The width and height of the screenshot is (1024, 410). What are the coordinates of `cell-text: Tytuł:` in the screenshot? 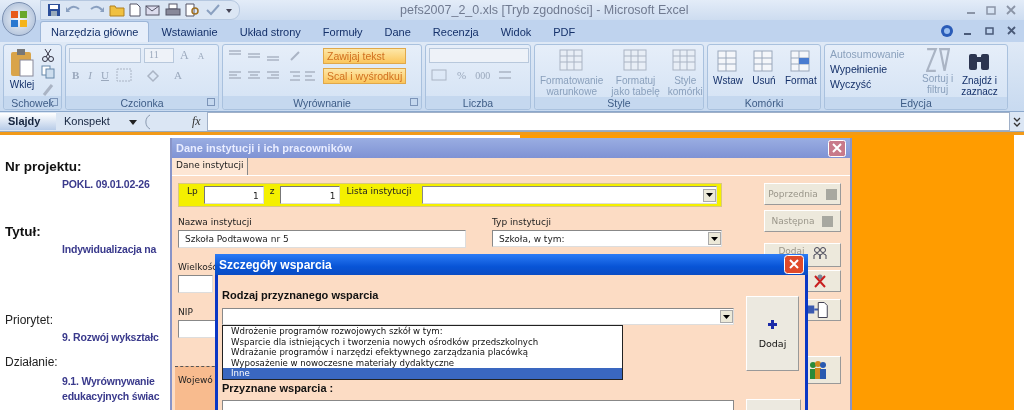 It's located at (23, 231).